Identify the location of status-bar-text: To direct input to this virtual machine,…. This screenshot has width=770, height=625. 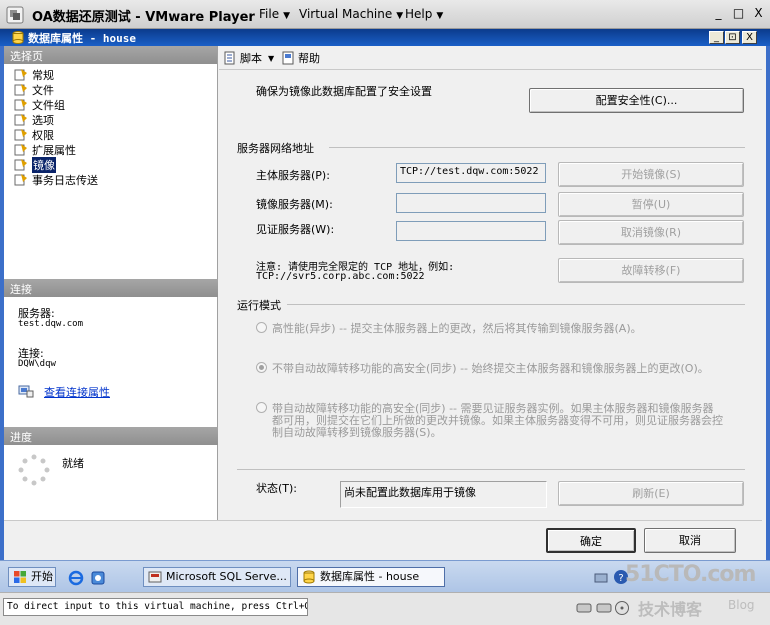
(155, 607).